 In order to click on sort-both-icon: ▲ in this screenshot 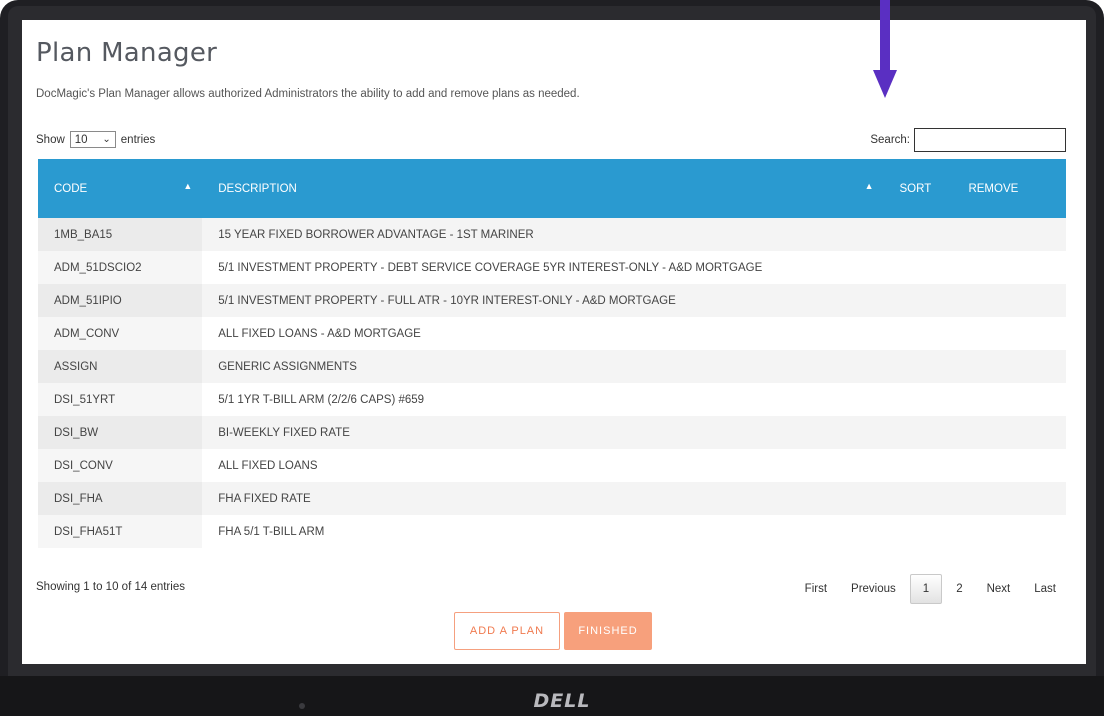, I will do `click(869, 186)`.